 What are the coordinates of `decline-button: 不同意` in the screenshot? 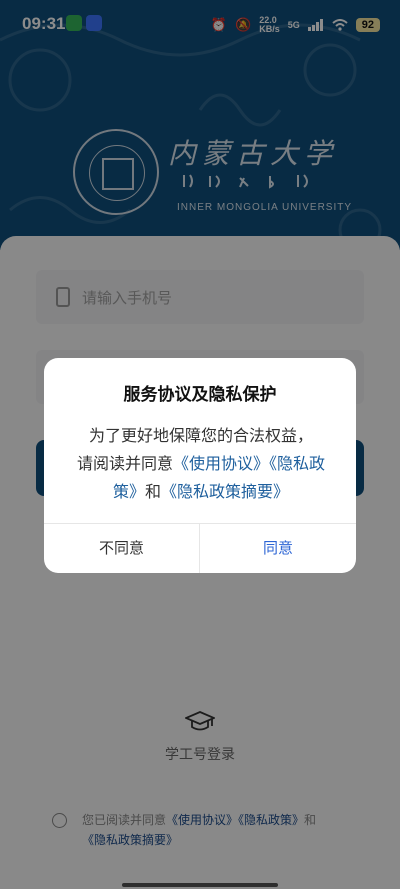 It's located at (121, 548).